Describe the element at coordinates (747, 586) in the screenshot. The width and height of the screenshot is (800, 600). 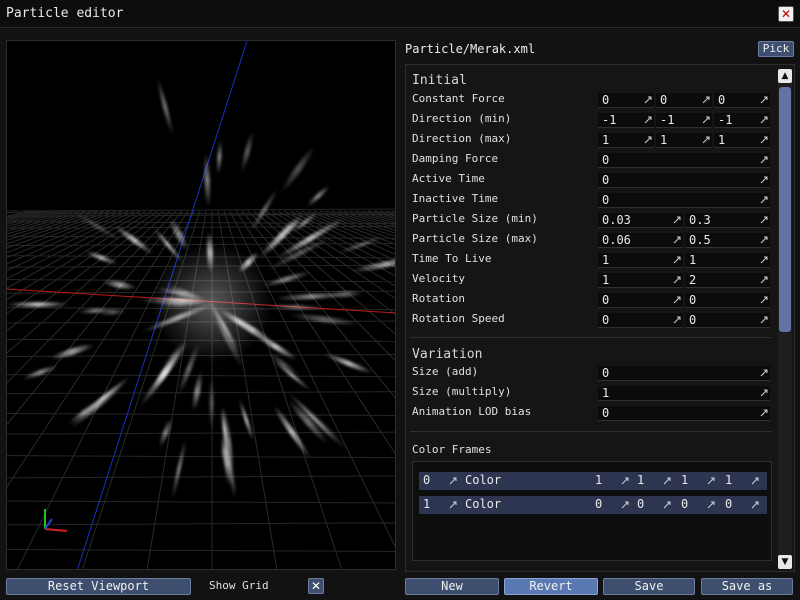
I see `save-as-button: Save as` at that location.